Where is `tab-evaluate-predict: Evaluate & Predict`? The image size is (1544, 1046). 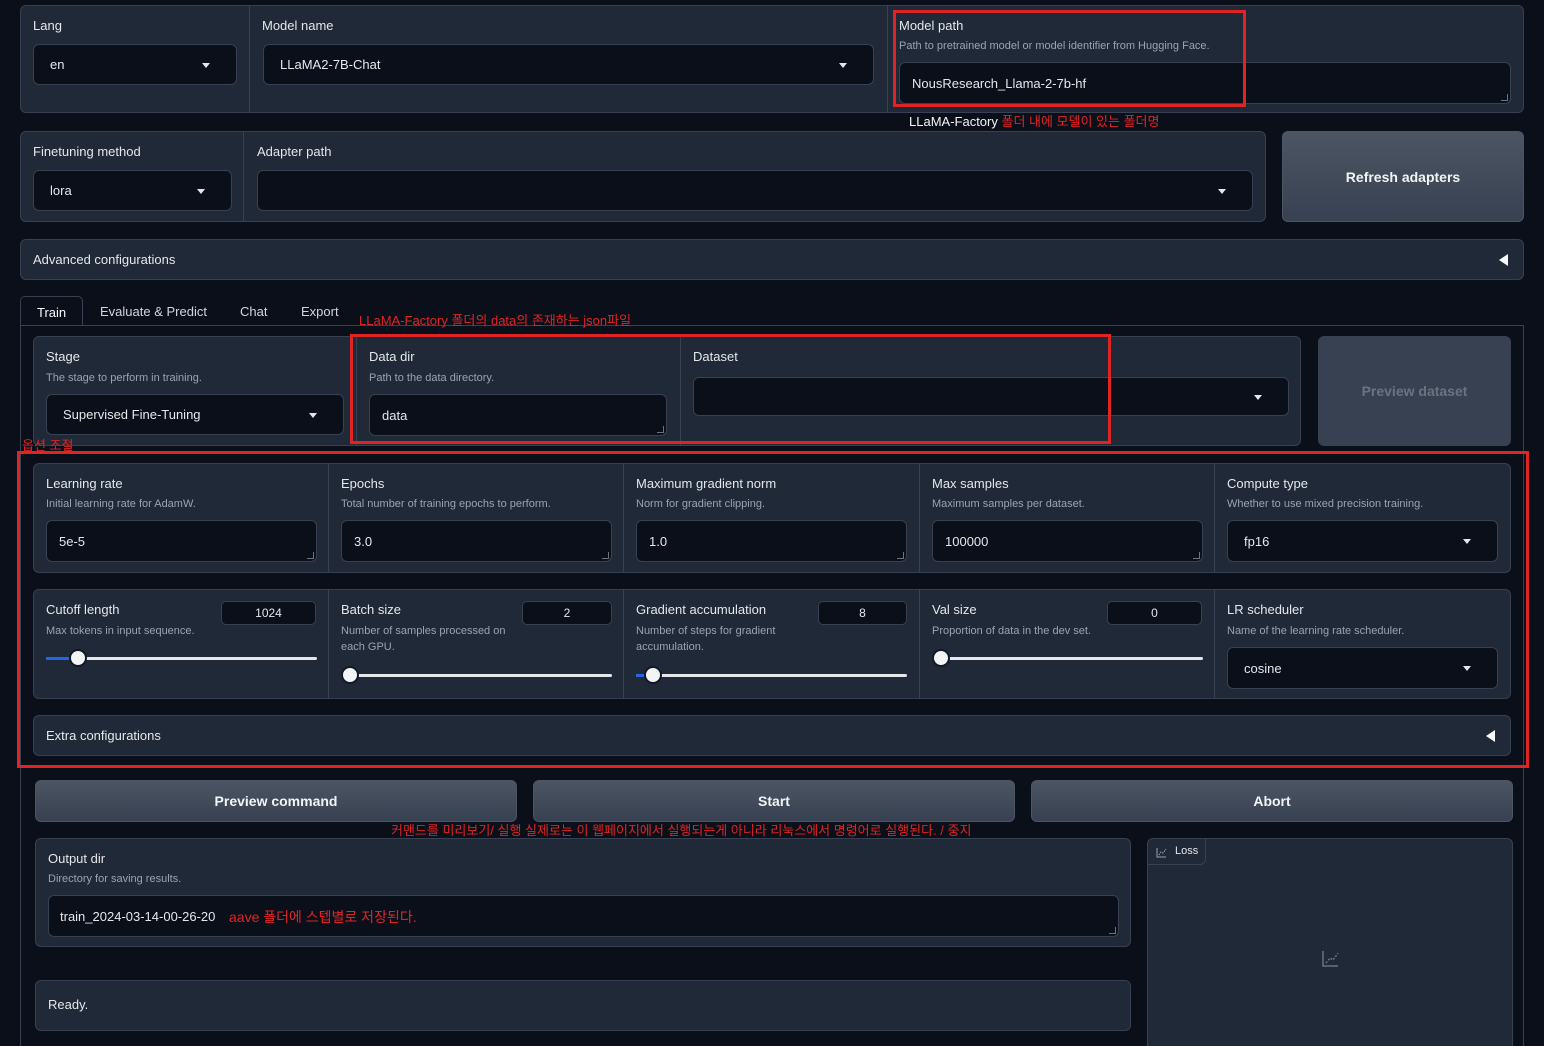
tab-evaluate-predict: Evaluate & Predict is located at coordinates (153, 311).